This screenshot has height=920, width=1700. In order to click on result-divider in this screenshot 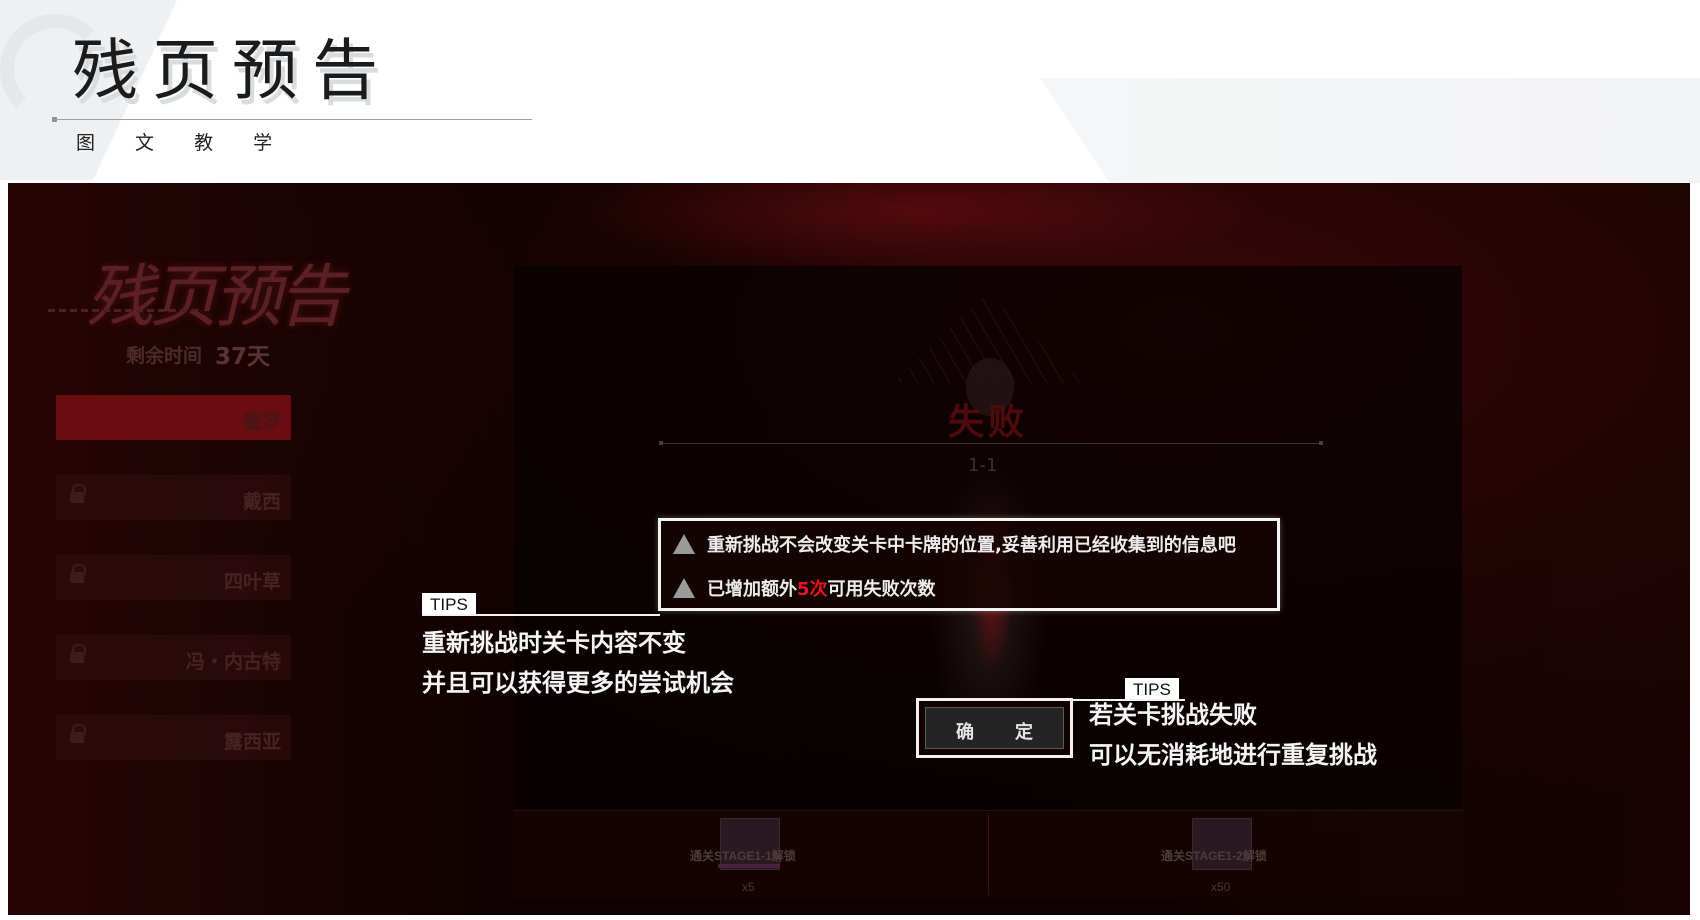, I will do `click(991, 443)`.